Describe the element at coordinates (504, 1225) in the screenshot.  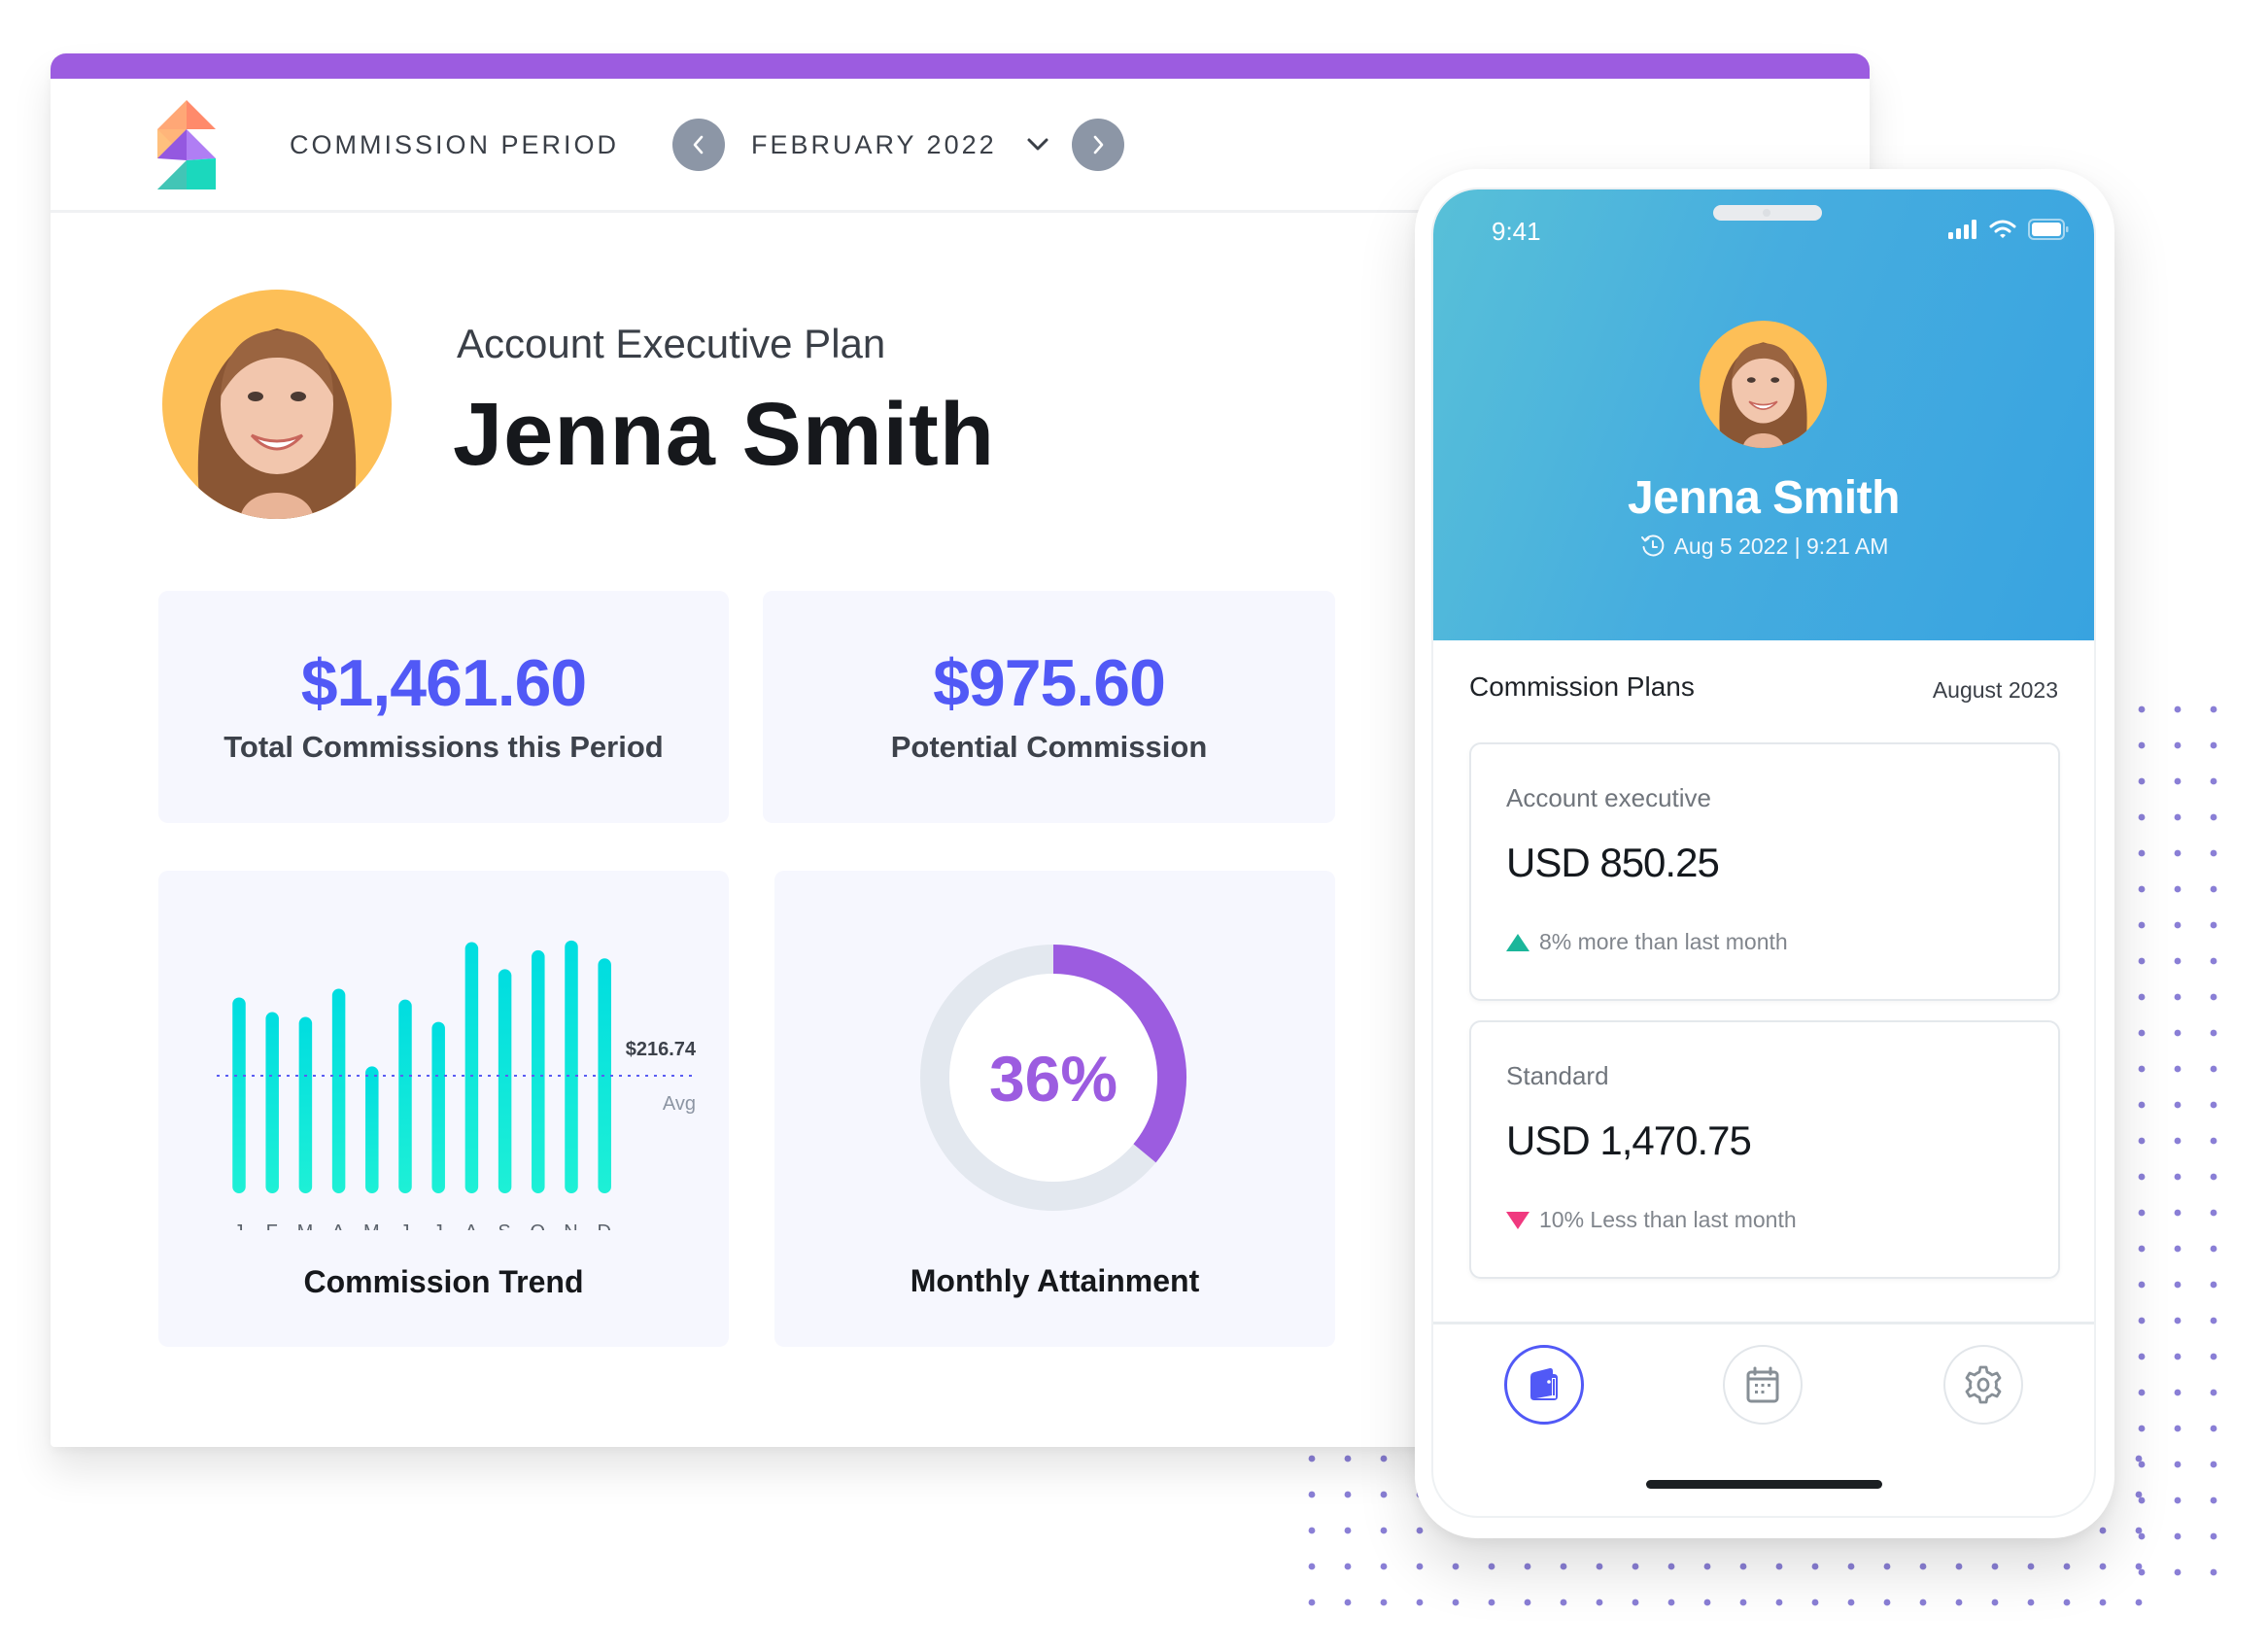
I see `x-tick-label: S` at that location.